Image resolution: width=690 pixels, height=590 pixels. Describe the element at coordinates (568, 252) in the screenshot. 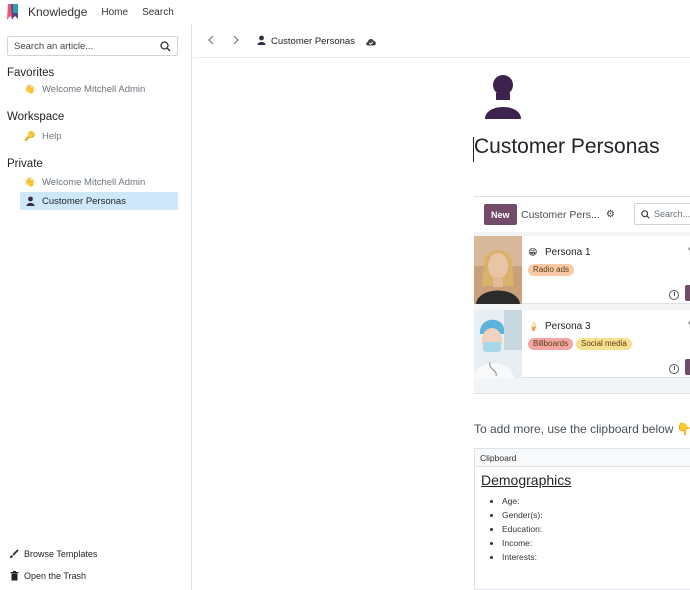

I see `card-title: Persona 1` at that location.